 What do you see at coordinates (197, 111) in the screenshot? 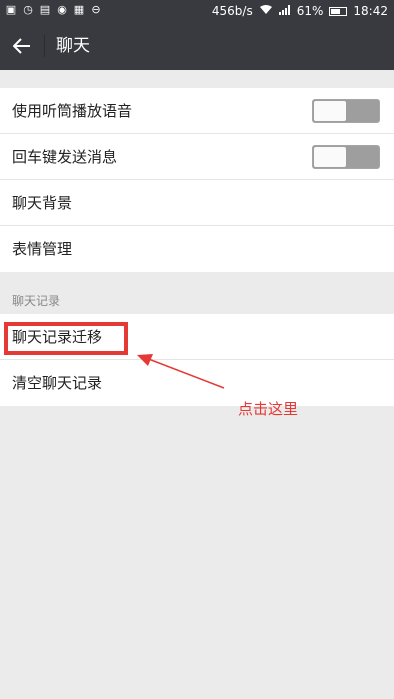
I see `row-earpiece-voice: 使用听筒播放语音` at bounding box center [197, 111].